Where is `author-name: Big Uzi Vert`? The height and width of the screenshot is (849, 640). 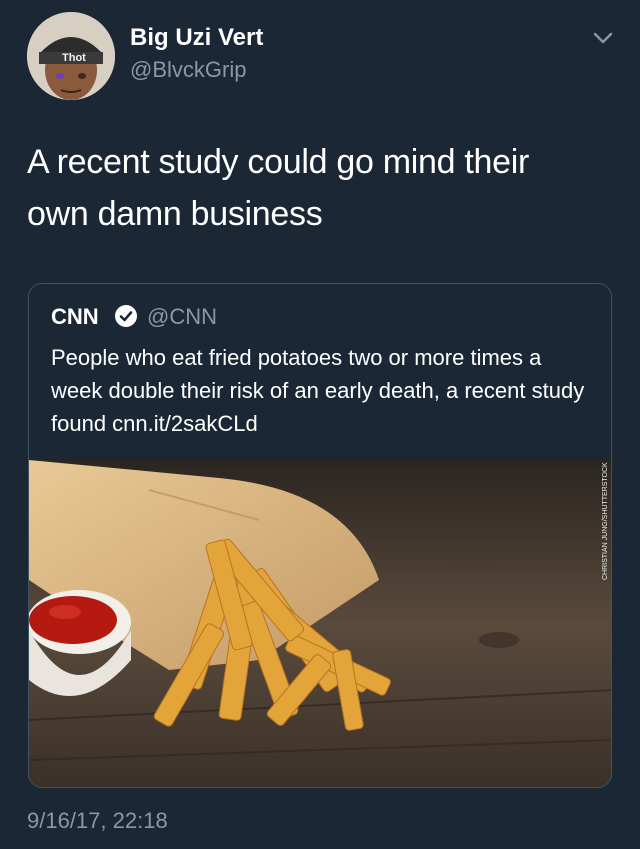 author-name: Big Uzi Vert is located at coordinates (196, 38).